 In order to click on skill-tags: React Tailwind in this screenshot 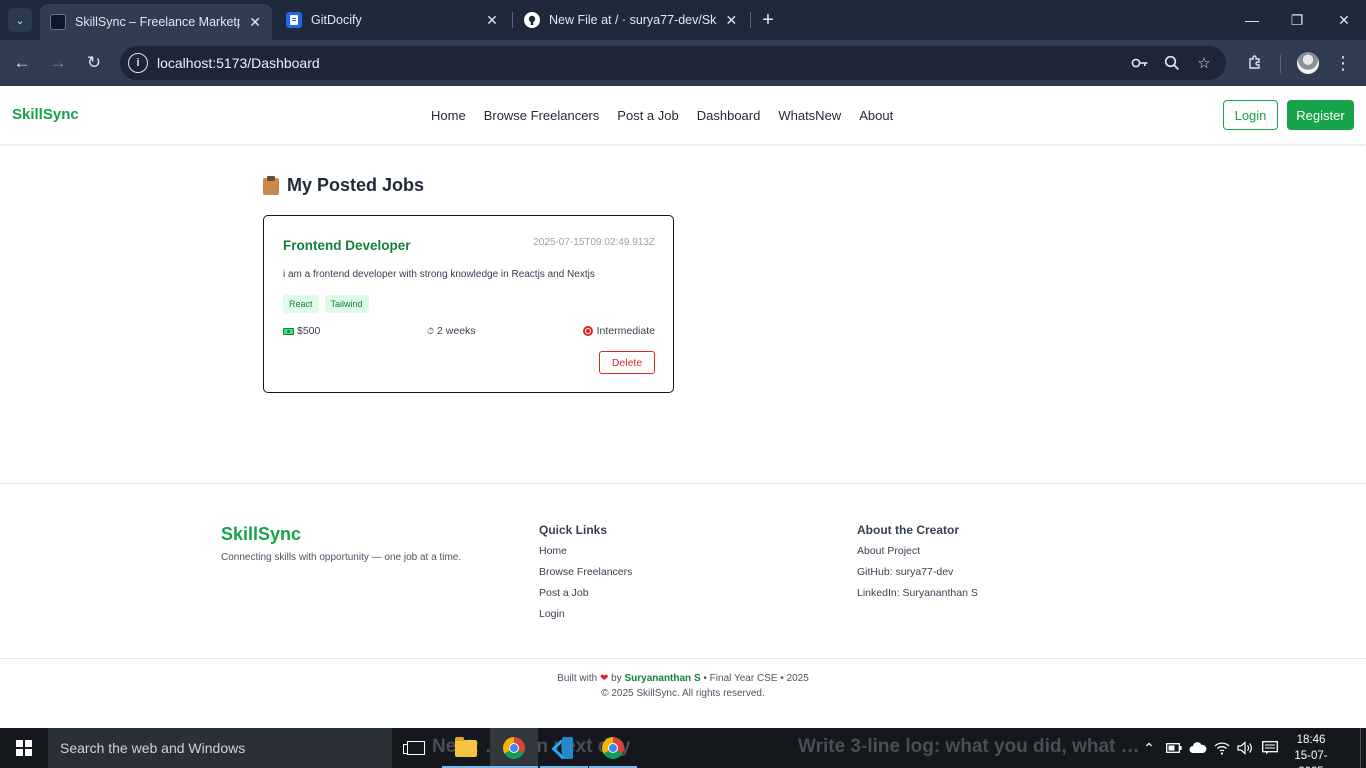, I will do `click(326, 304)`.